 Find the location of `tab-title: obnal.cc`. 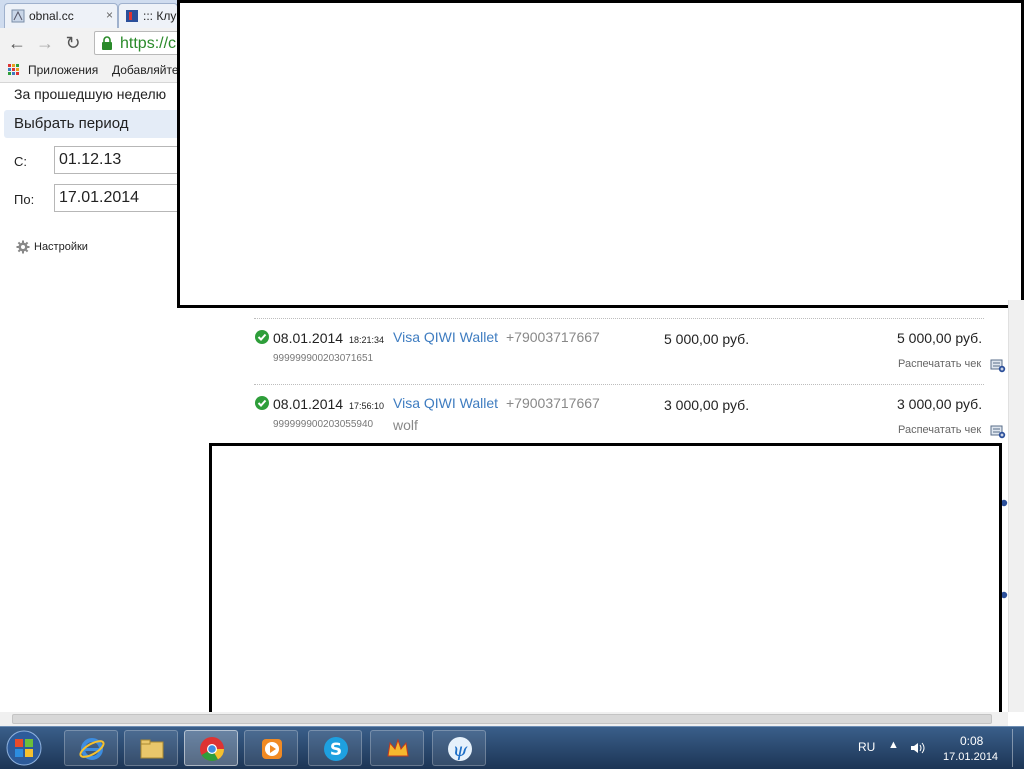

tab-title: obnal.cc is located at coordinates (51, 16).